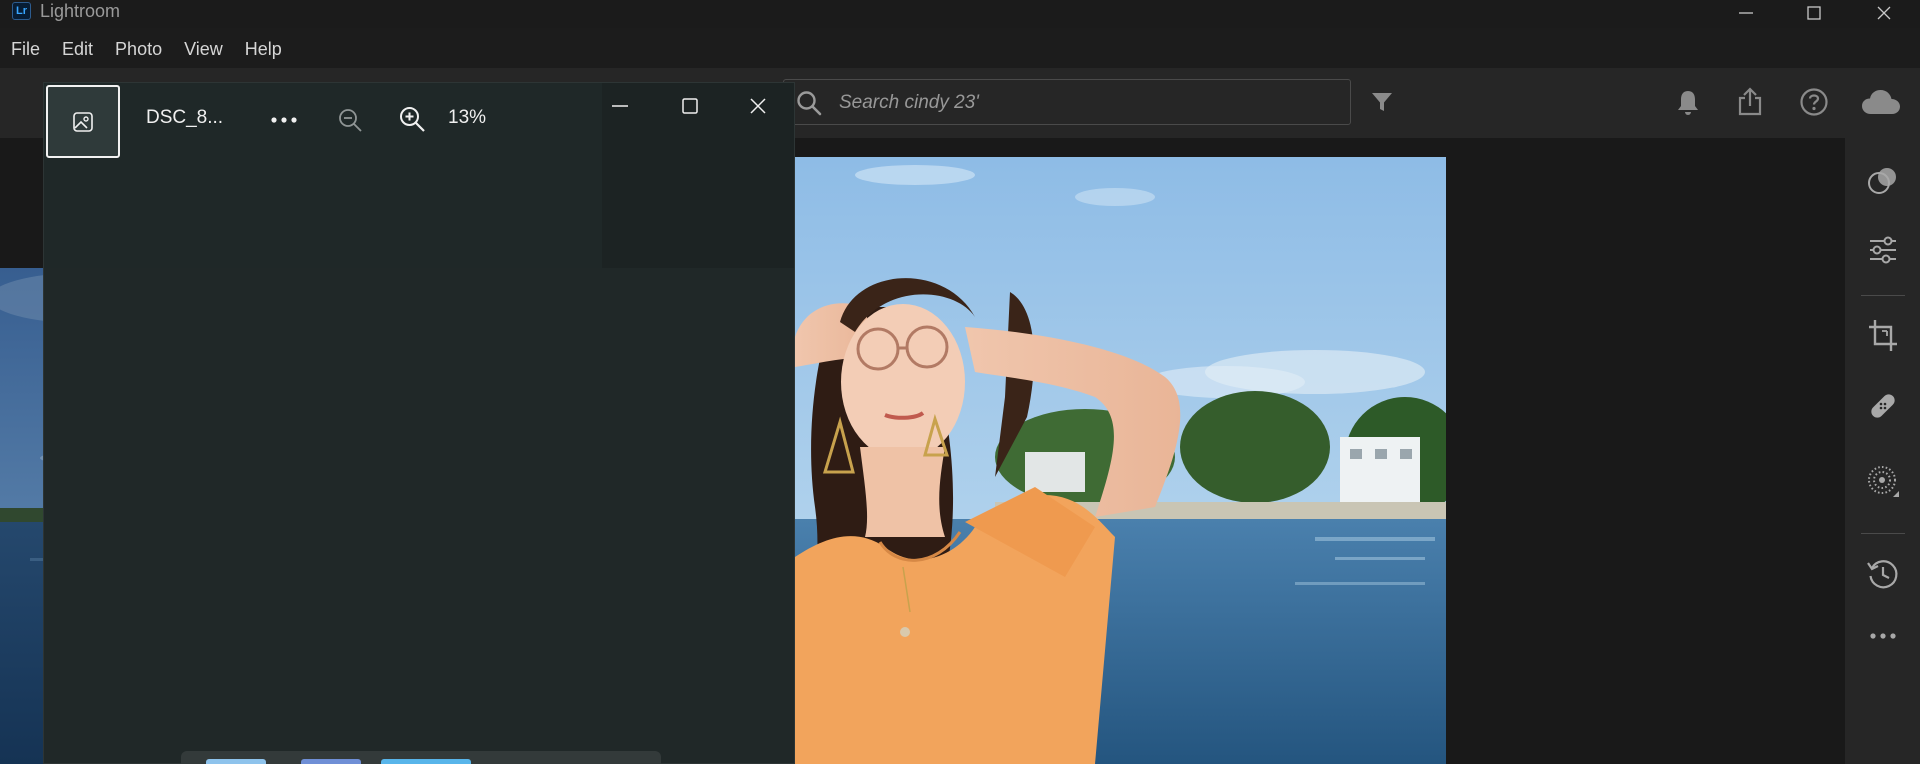  What do you see at coordinates (77, 49) in the screenshot?
I see `menu-edit: Edit` at bounding box center [77, 49].